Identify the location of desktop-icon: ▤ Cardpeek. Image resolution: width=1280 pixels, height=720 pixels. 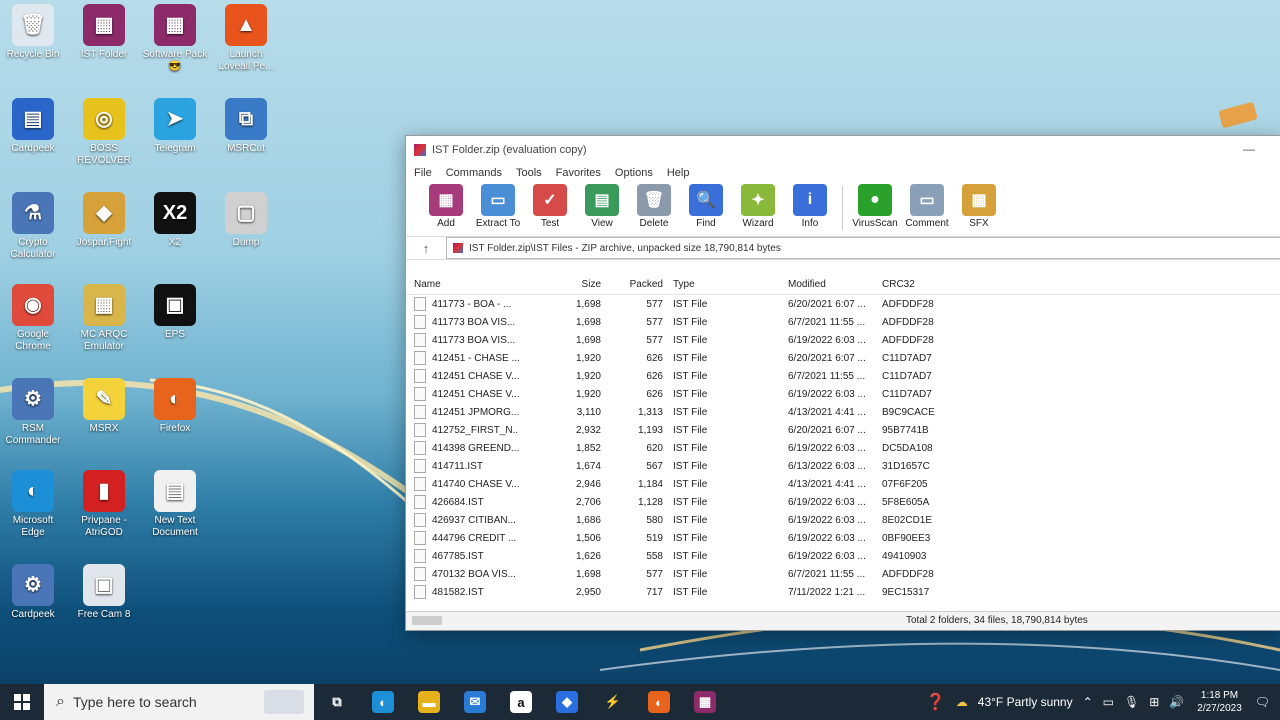
(33, 126).